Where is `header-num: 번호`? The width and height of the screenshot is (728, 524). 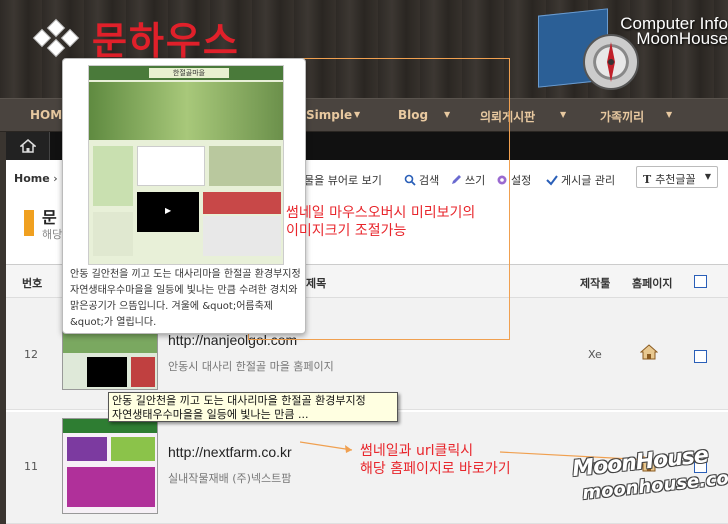 header-num: 번호 is located at coordinates (32, 283).